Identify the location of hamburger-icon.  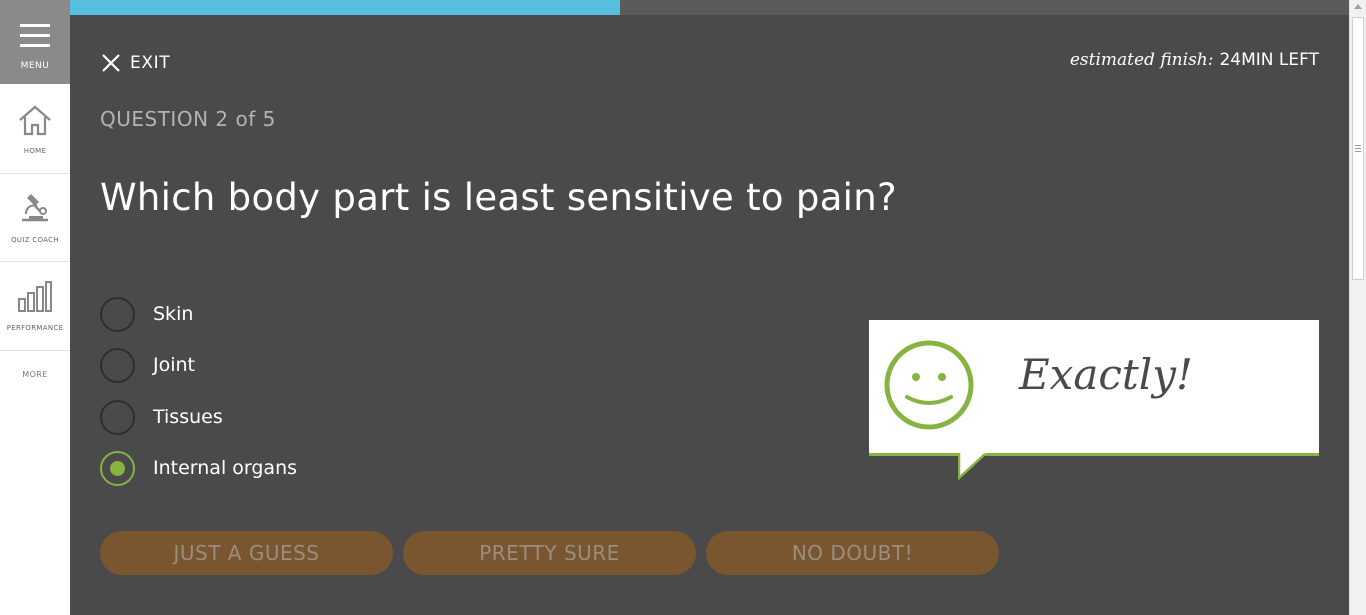
(35, 39).